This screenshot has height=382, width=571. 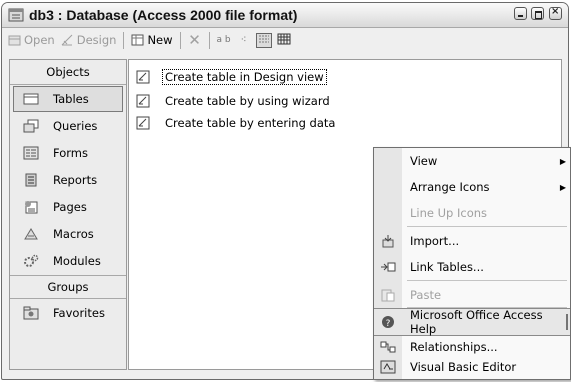 What do you see at coordinates (31, 313) in the screenshot?
I see `favorites-icon` at bounding box center [31, 313].